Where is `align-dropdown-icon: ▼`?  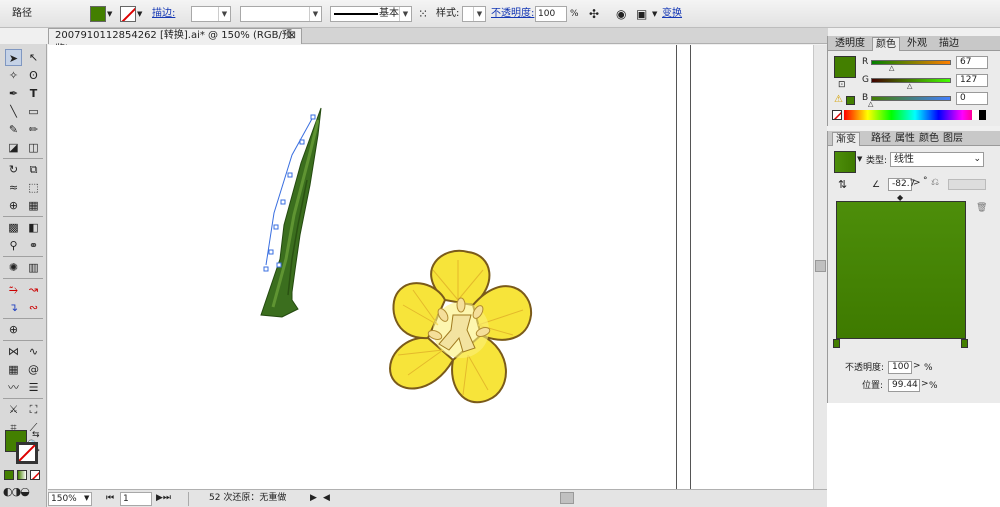 align-dropdown-icon: ▼ is located at coordinates (654, 14).